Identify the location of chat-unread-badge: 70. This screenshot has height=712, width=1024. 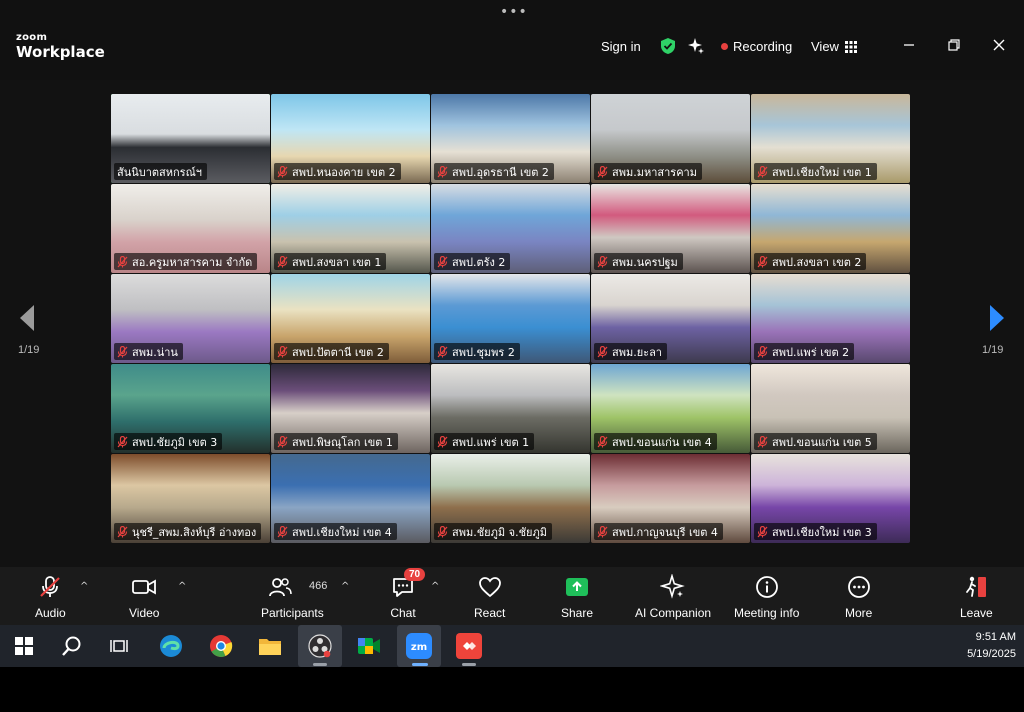
(415, 574).